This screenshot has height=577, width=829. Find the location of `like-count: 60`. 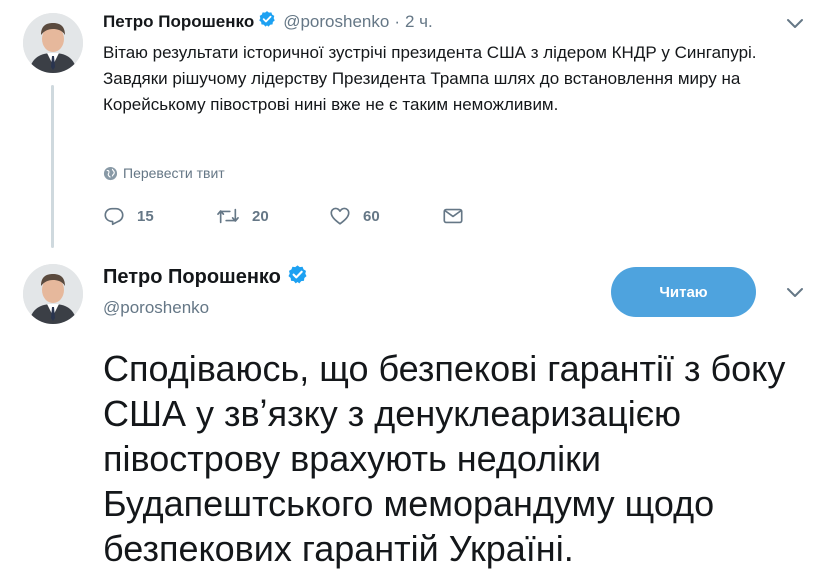

like-count: 60 is located at coordinates (371, 216).